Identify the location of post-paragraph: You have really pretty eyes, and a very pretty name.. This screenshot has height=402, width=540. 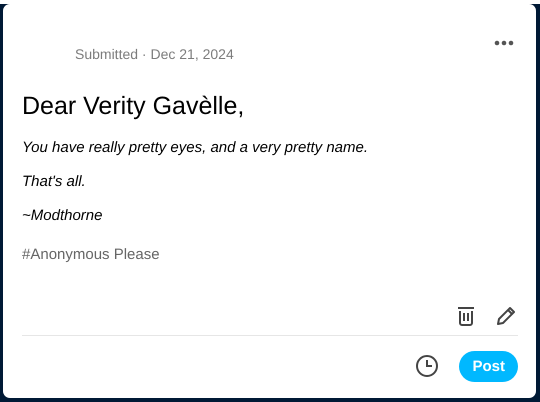
(196, 147).